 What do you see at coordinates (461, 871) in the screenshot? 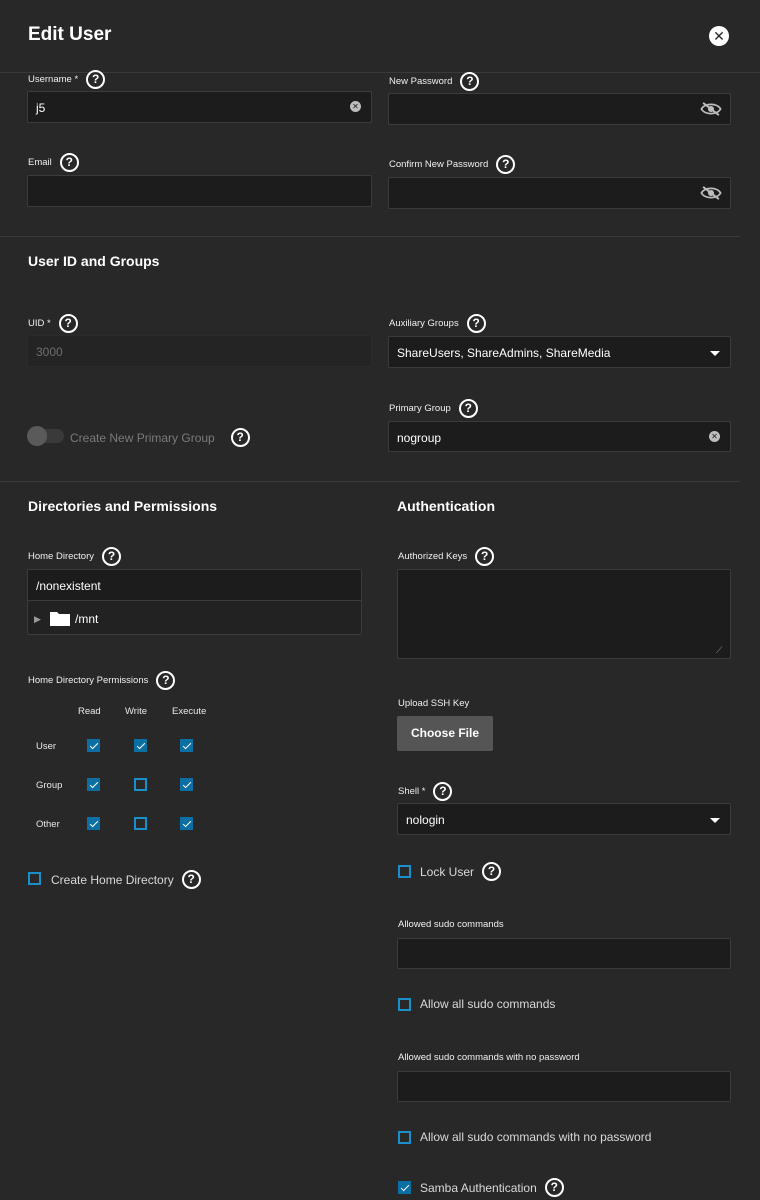
I see `lock-user-label: Lock User ?` at bounding box center [461, 871].